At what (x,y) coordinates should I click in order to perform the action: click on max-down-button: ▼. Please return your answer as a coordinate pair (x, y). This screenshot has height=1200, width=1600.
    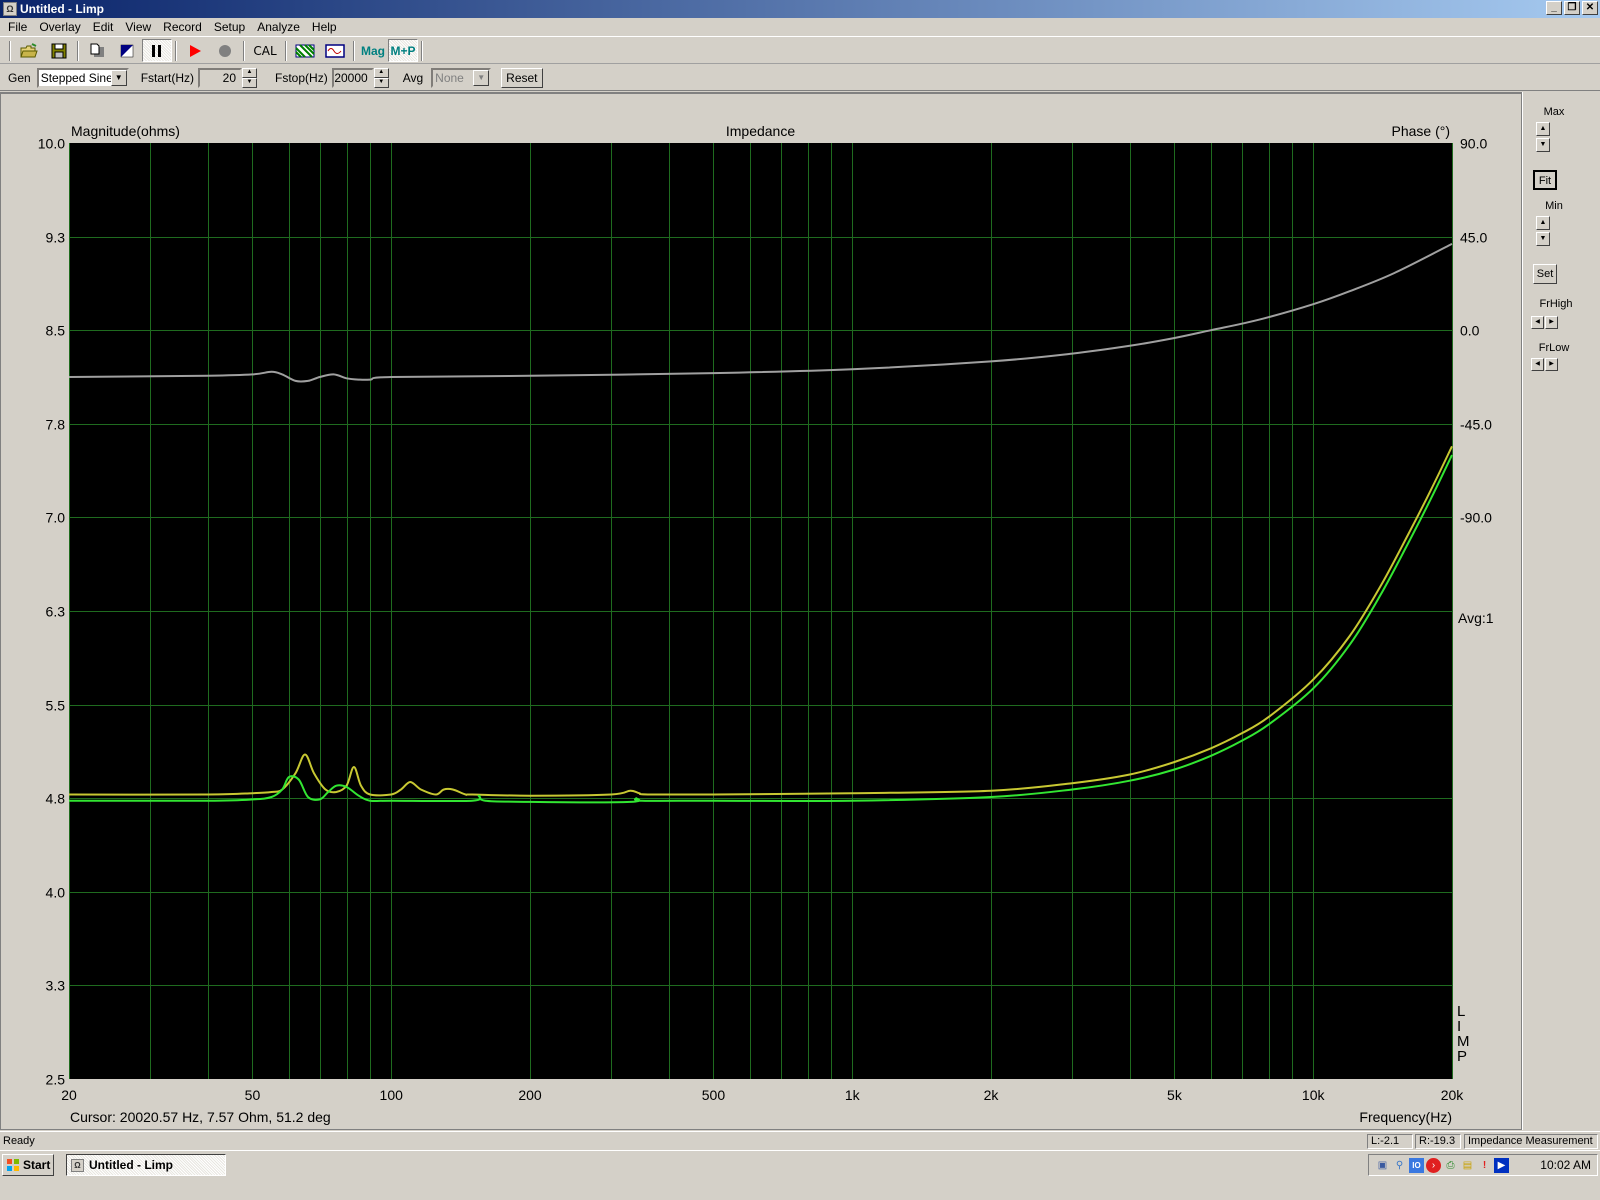
    Looking at the image, I should click on (1543, 145).